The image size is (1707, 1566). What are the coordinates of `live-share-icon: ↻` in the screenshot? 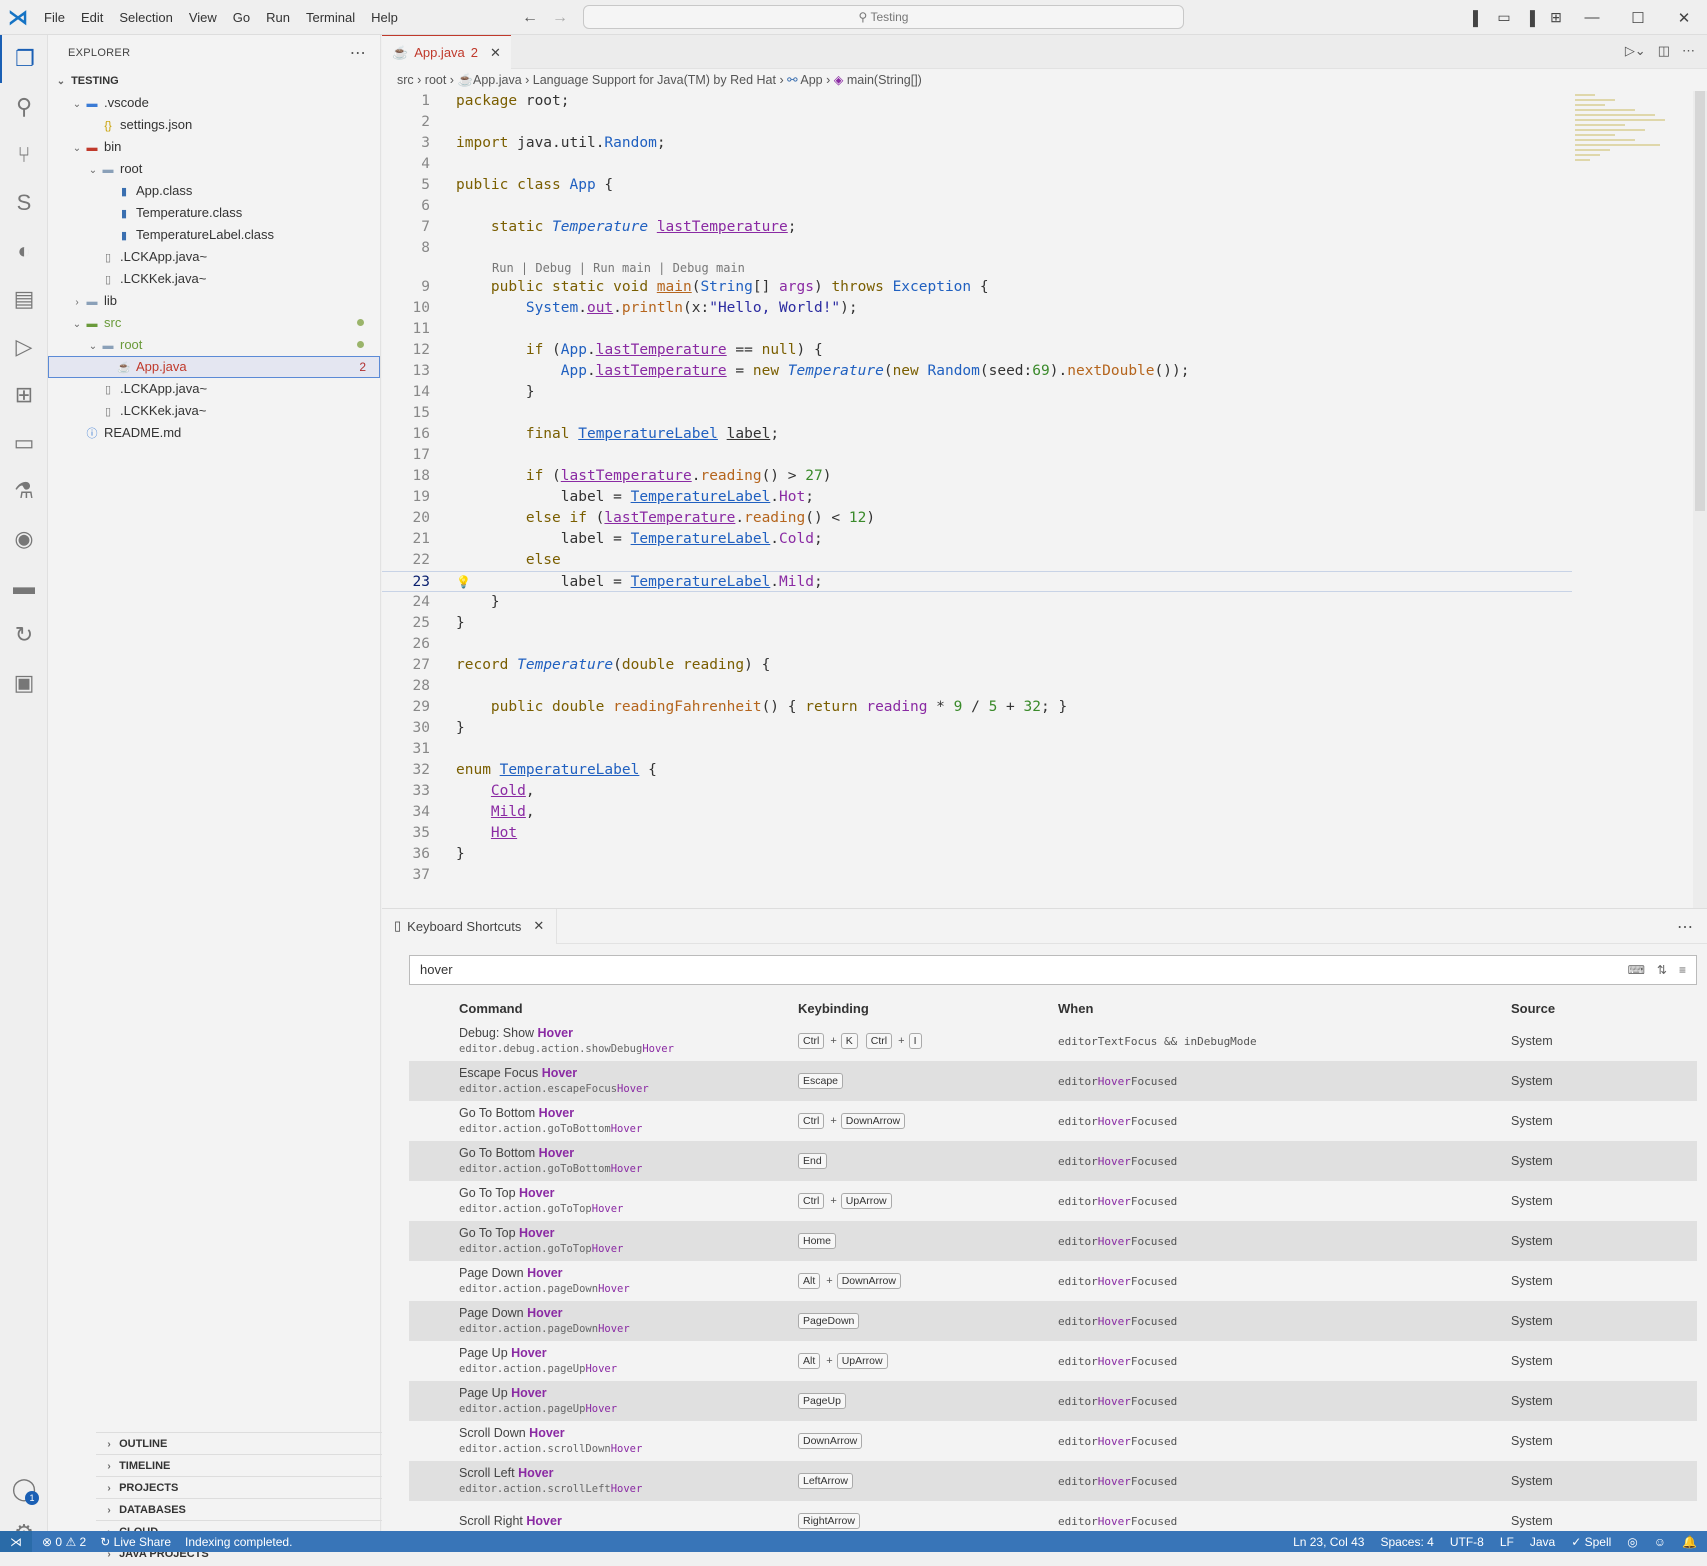 It's located at (24, 635).